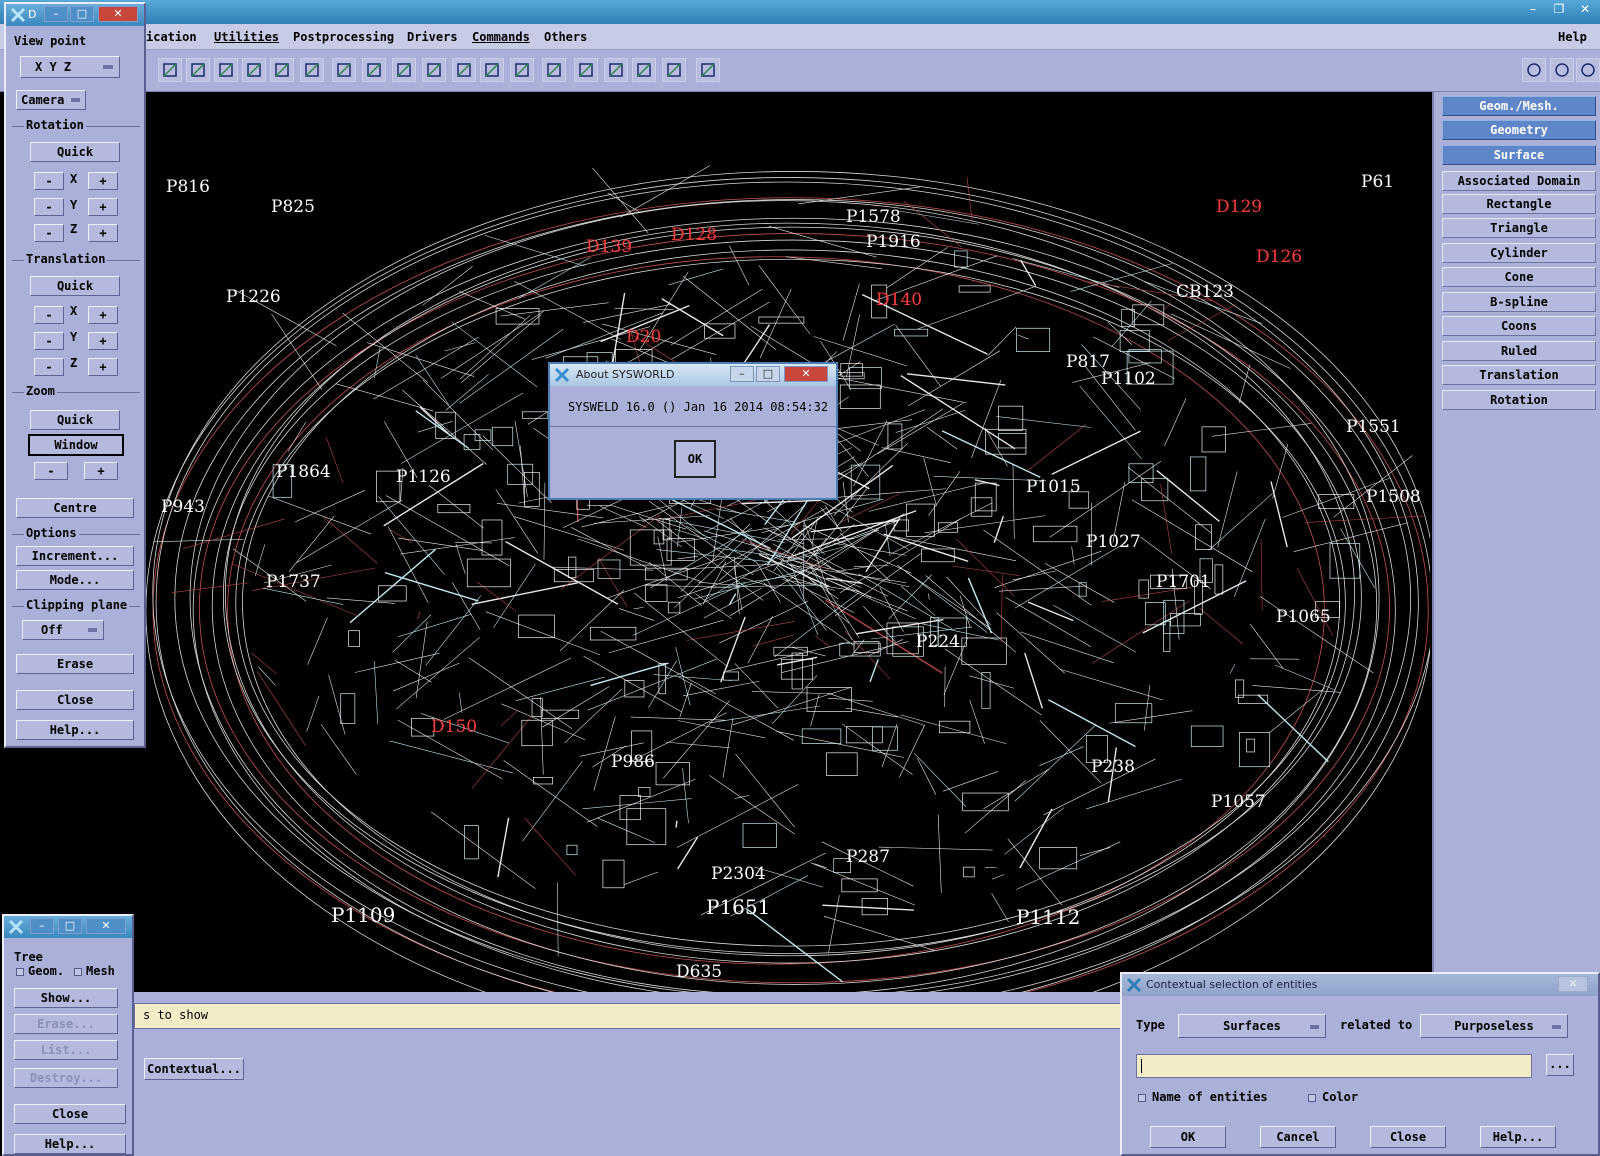 The width and height of the screenshot is (1600, 1156). I want to click on name-of-entities-checkbox, so click(1142, 1098).